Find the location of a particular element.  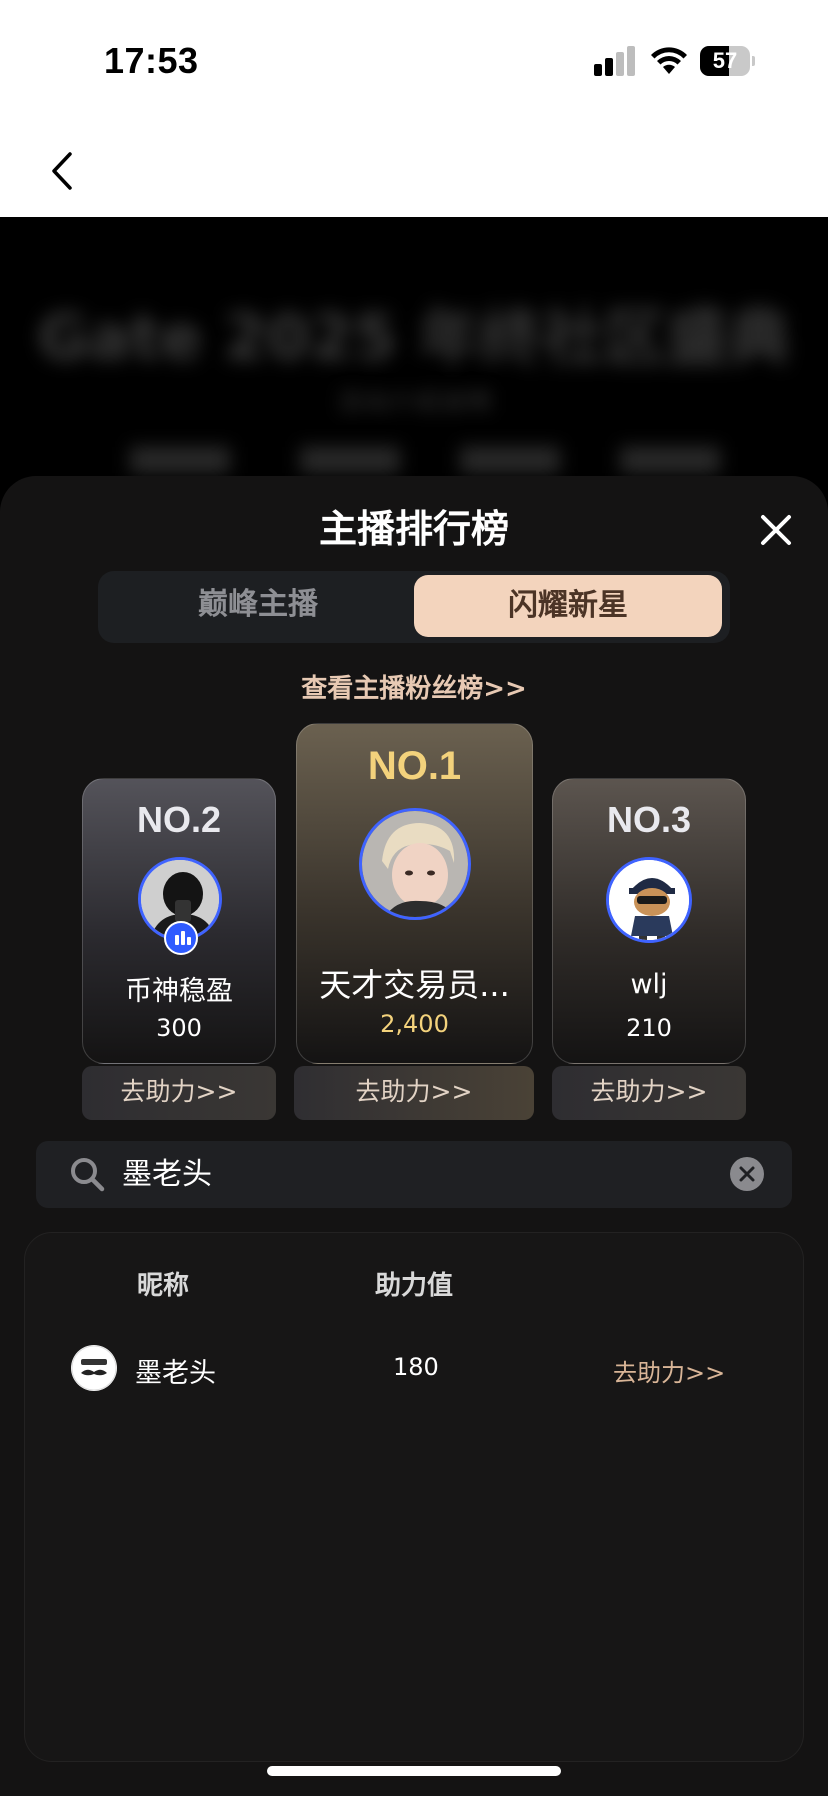

status-bar: 17:53 57 is located at coordinates (414, 108).